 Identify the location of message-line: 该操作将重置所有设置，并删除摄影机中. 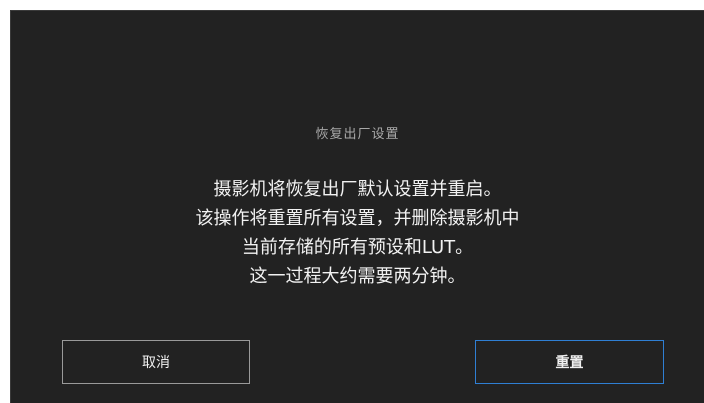
(357, 218).